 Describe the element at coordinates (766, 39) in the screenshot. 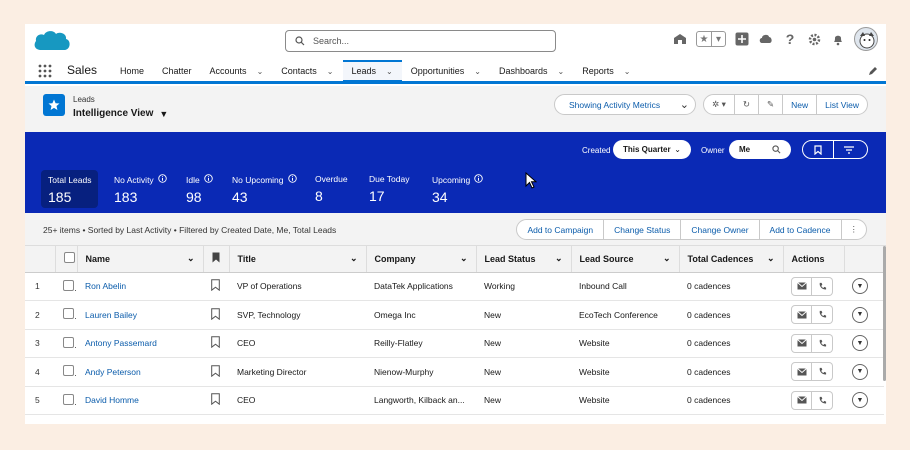

I see `setup-assistant-icon` at that location.